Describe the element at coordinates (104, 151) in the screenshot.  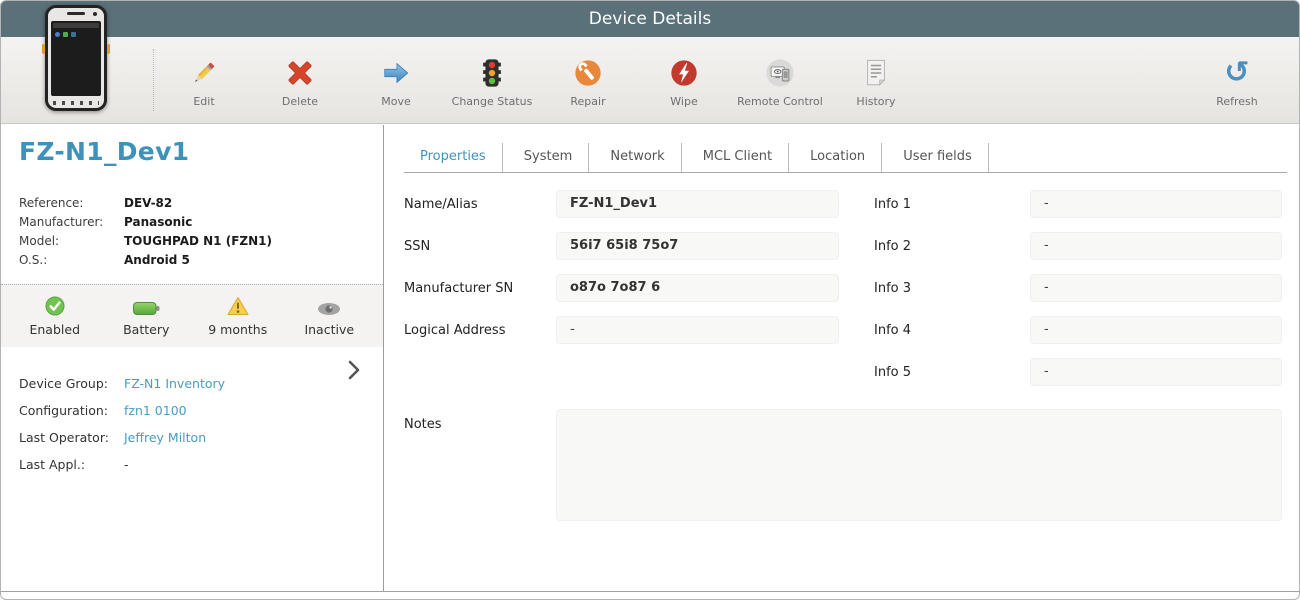
I see `device-name: FZ-N1_Dev1` at that location.